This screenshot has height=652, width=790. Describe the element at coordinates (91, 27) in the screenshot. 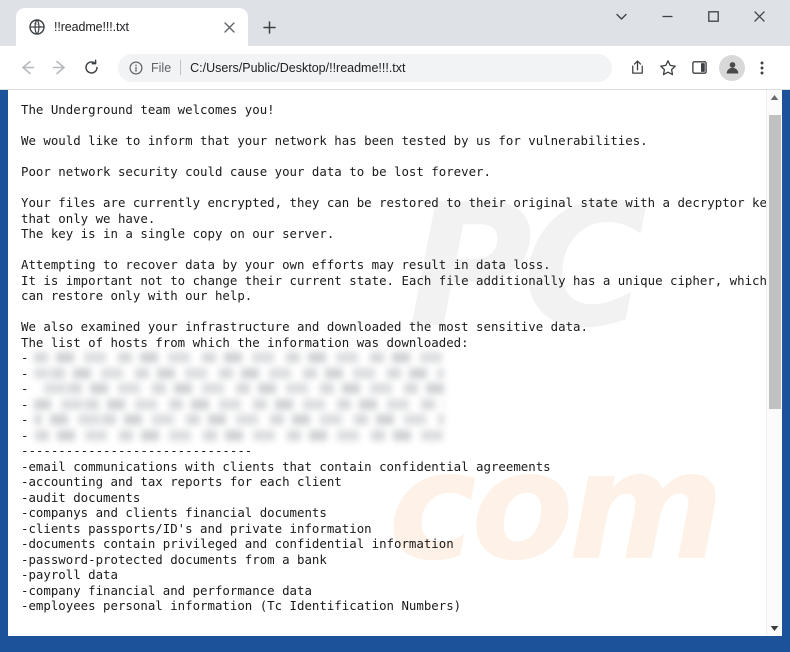

I see `tab-title: !!readme!!!.txt` at that location.